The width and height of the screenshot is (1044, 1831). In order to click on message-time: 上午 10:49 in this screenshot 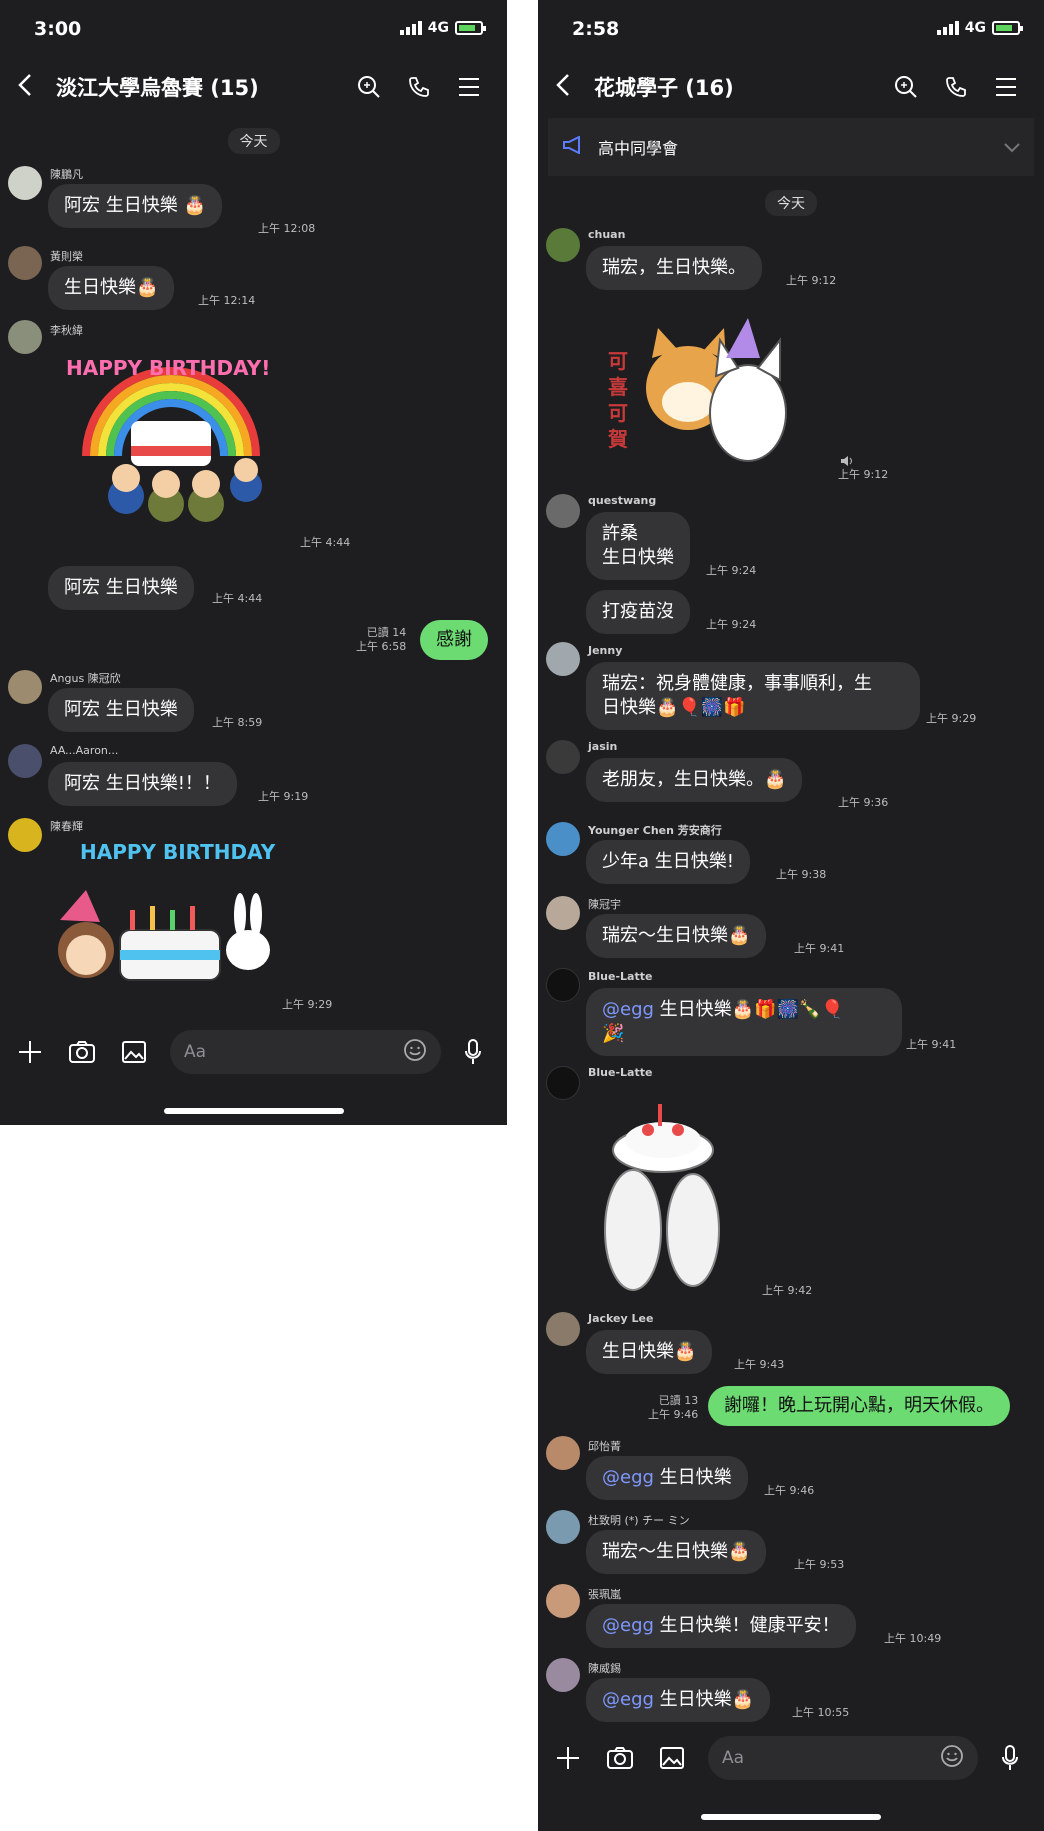, I will do `click(913, 1638)`.